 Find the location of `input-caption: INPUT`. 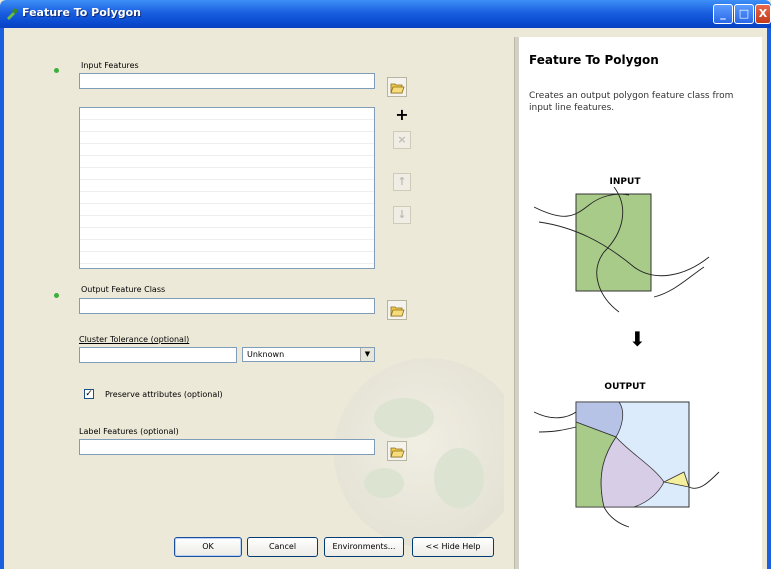

input-caption: INPUT is located at coordinates (625, 182).